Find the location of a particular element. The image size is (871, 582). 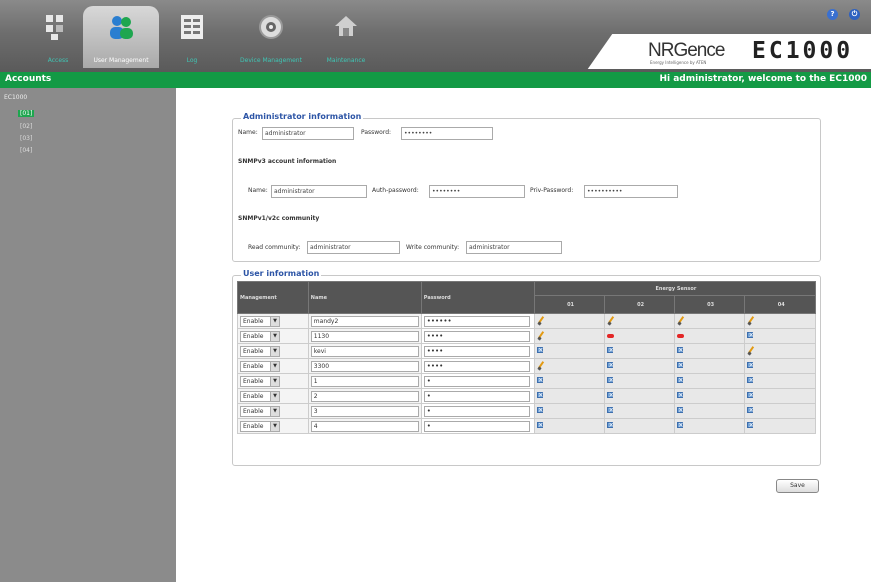

grid-icon is located at coordinates (54, 27).